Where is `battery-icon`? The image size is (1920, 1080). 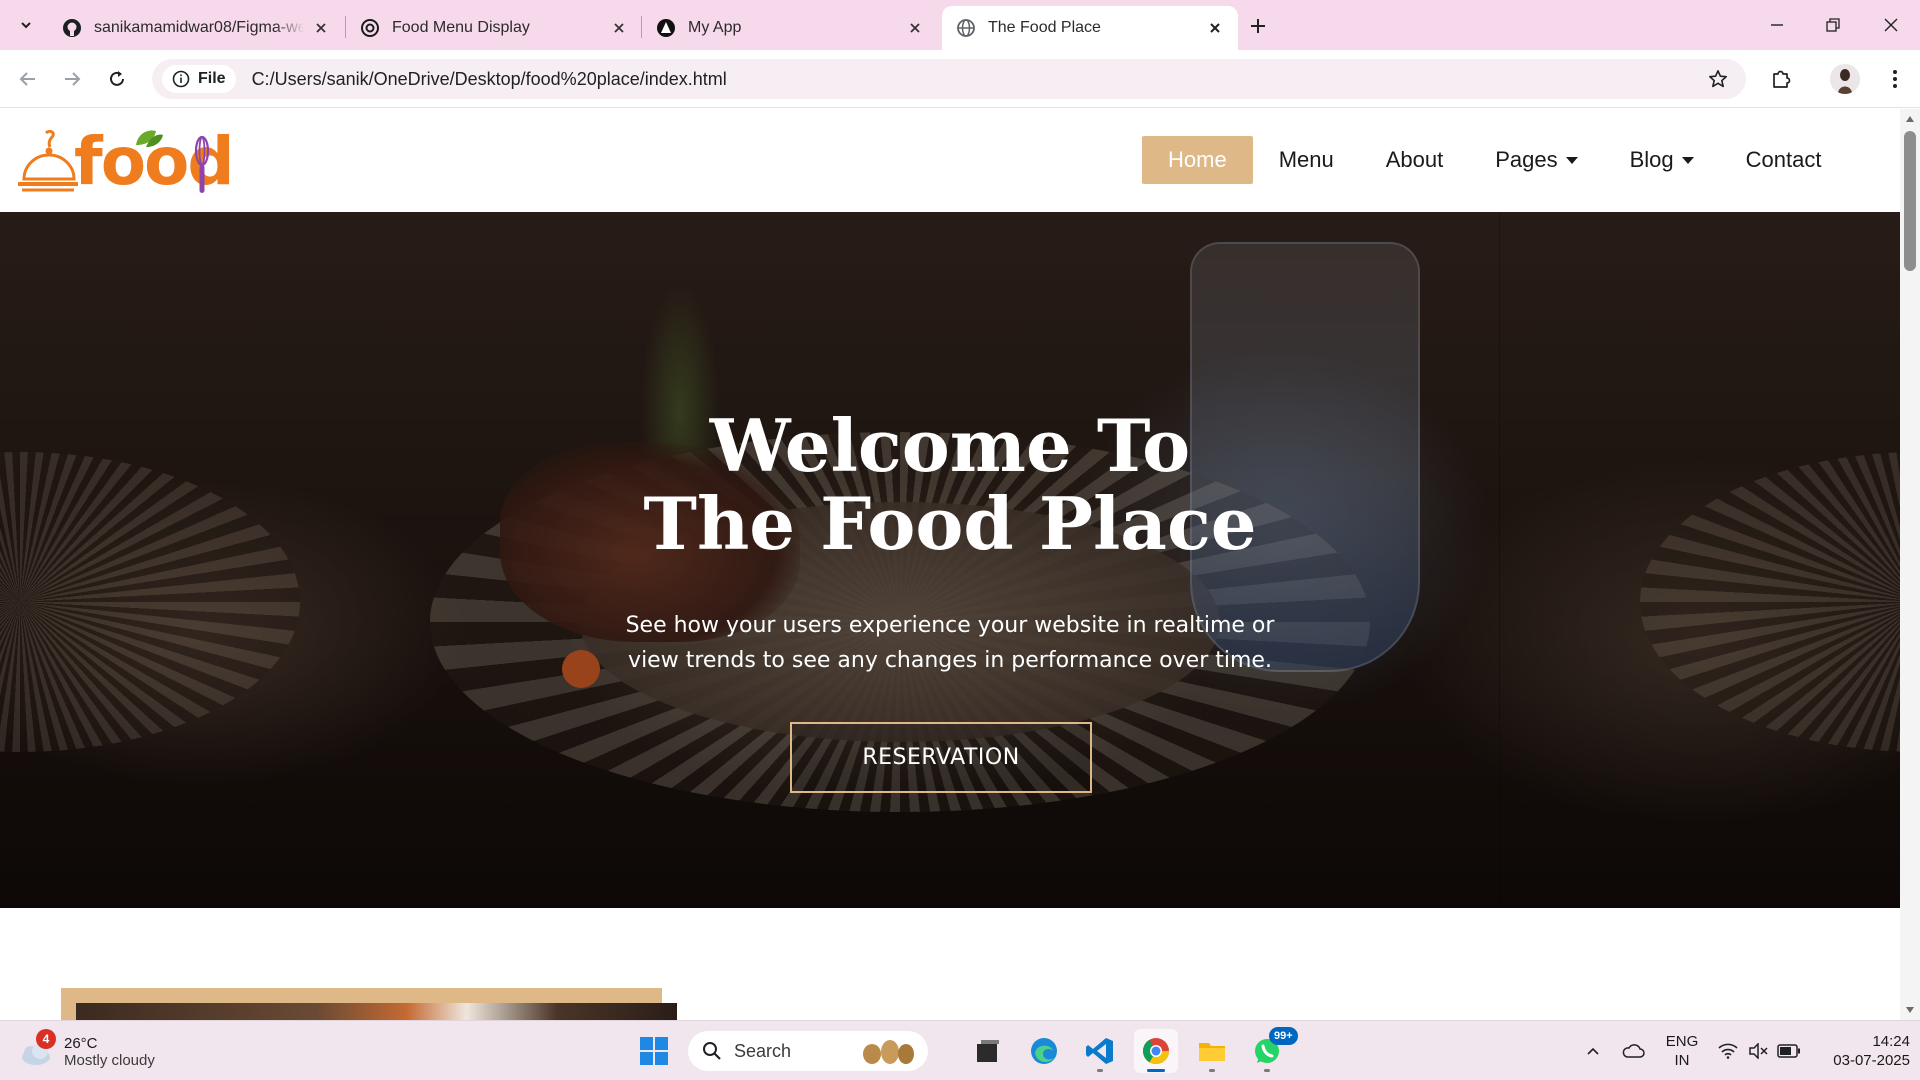
battery-icon is located at coordinates (1788, 1051).